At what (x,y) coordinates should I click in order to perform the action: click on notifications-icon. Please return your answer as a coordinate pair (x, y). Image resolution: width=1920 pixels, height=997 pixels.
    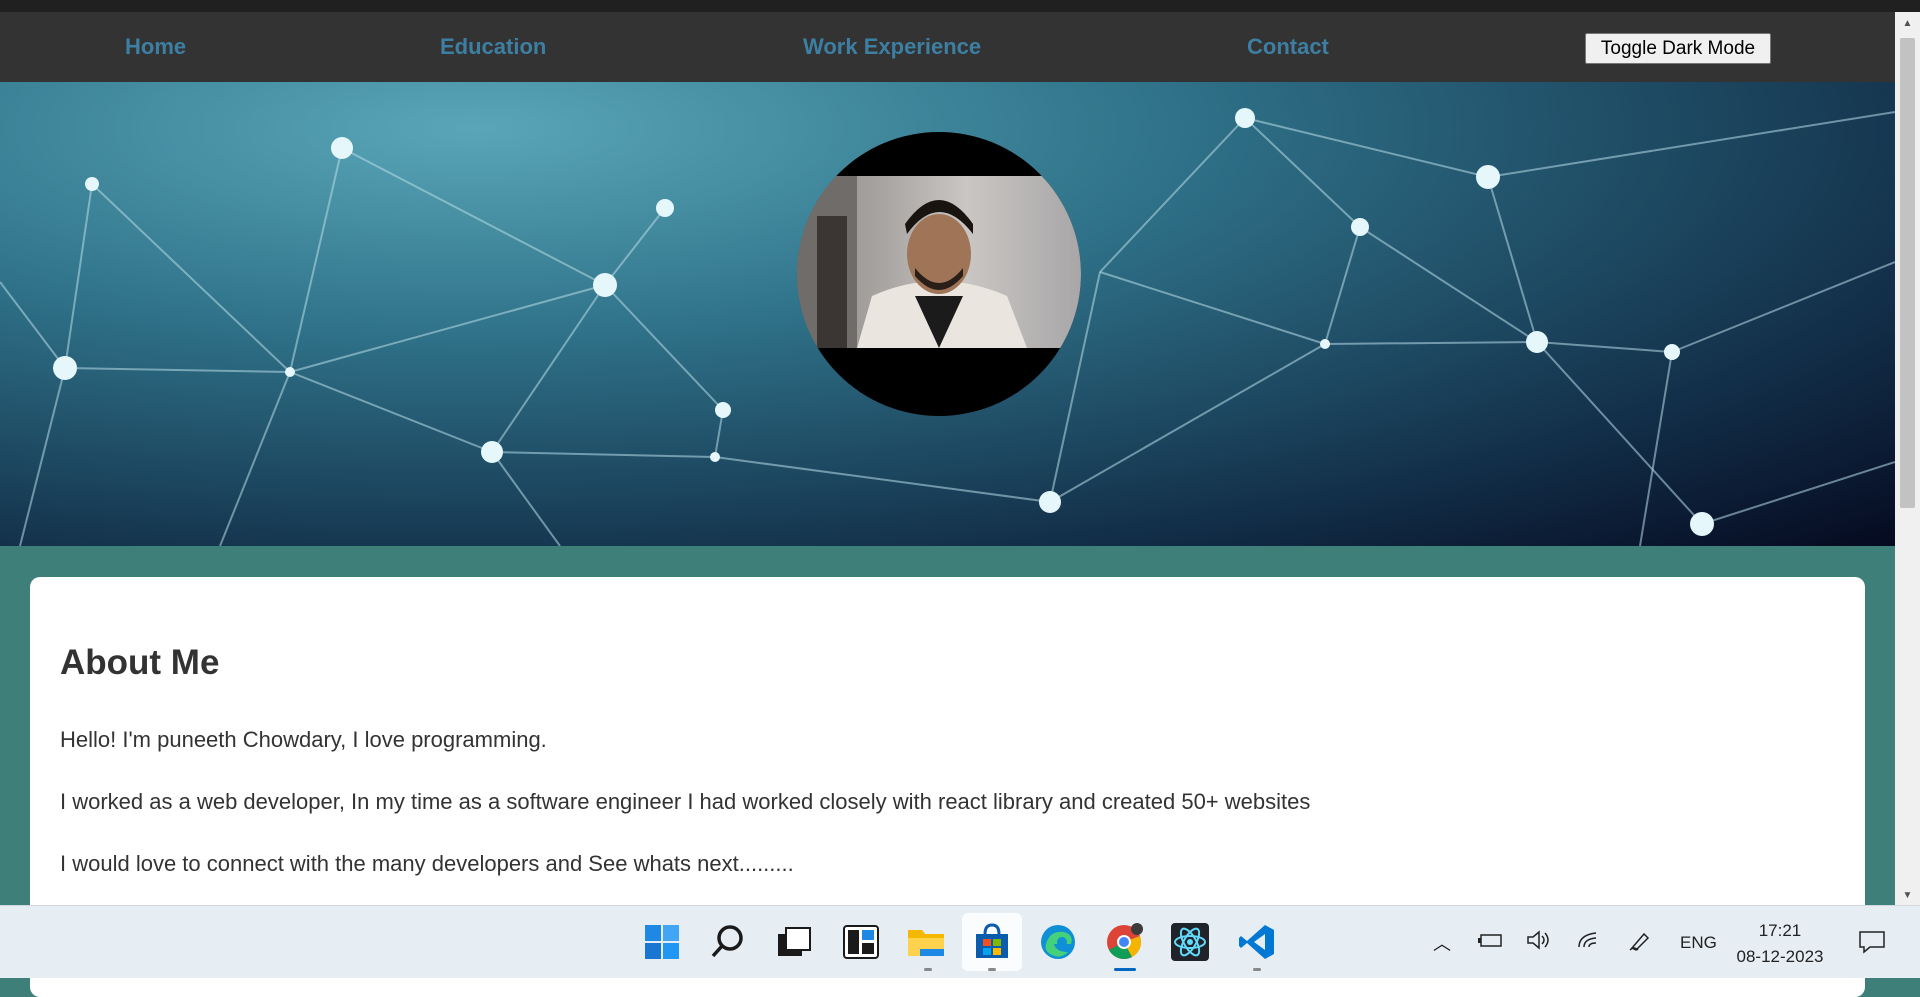
    Looking at the image, I should click on (1872, 944).